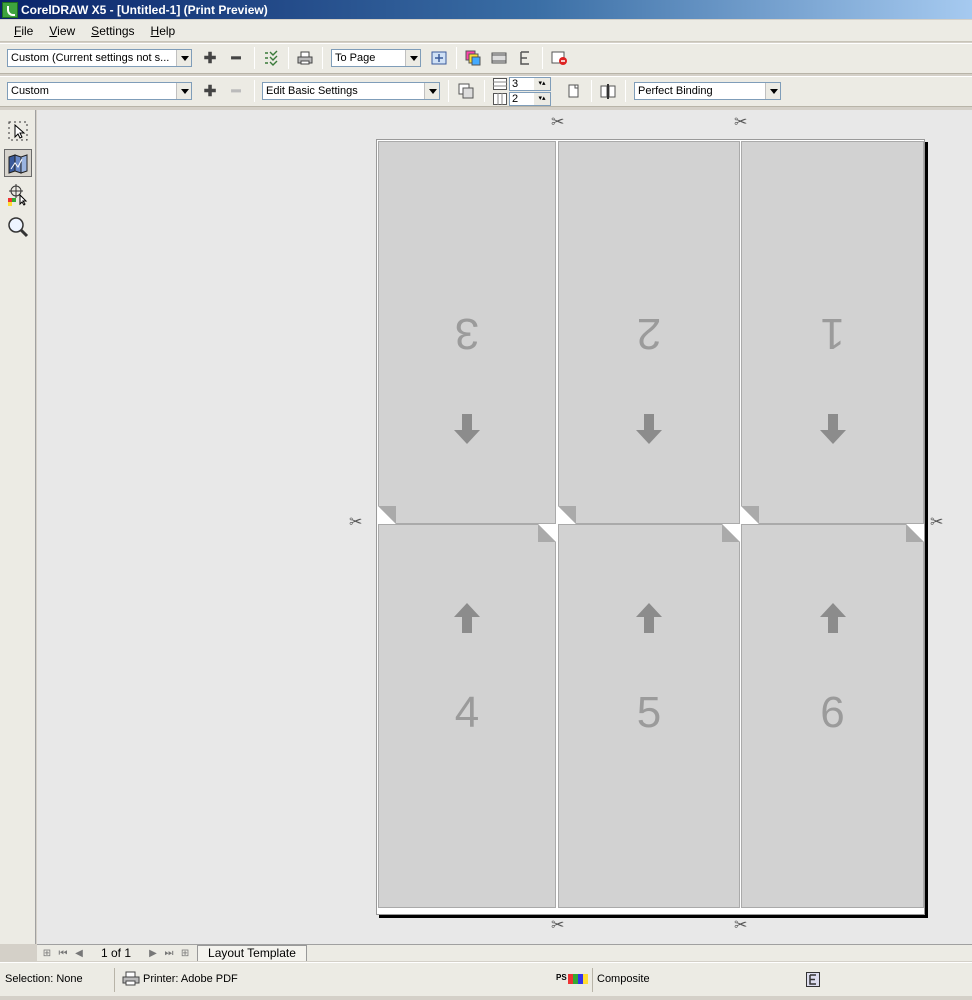 This screenshot has width=972, height=1000. Describe the element at coordinates (210, 58) in the screenshot. I see `add-print-style-button: ✚` at that location.